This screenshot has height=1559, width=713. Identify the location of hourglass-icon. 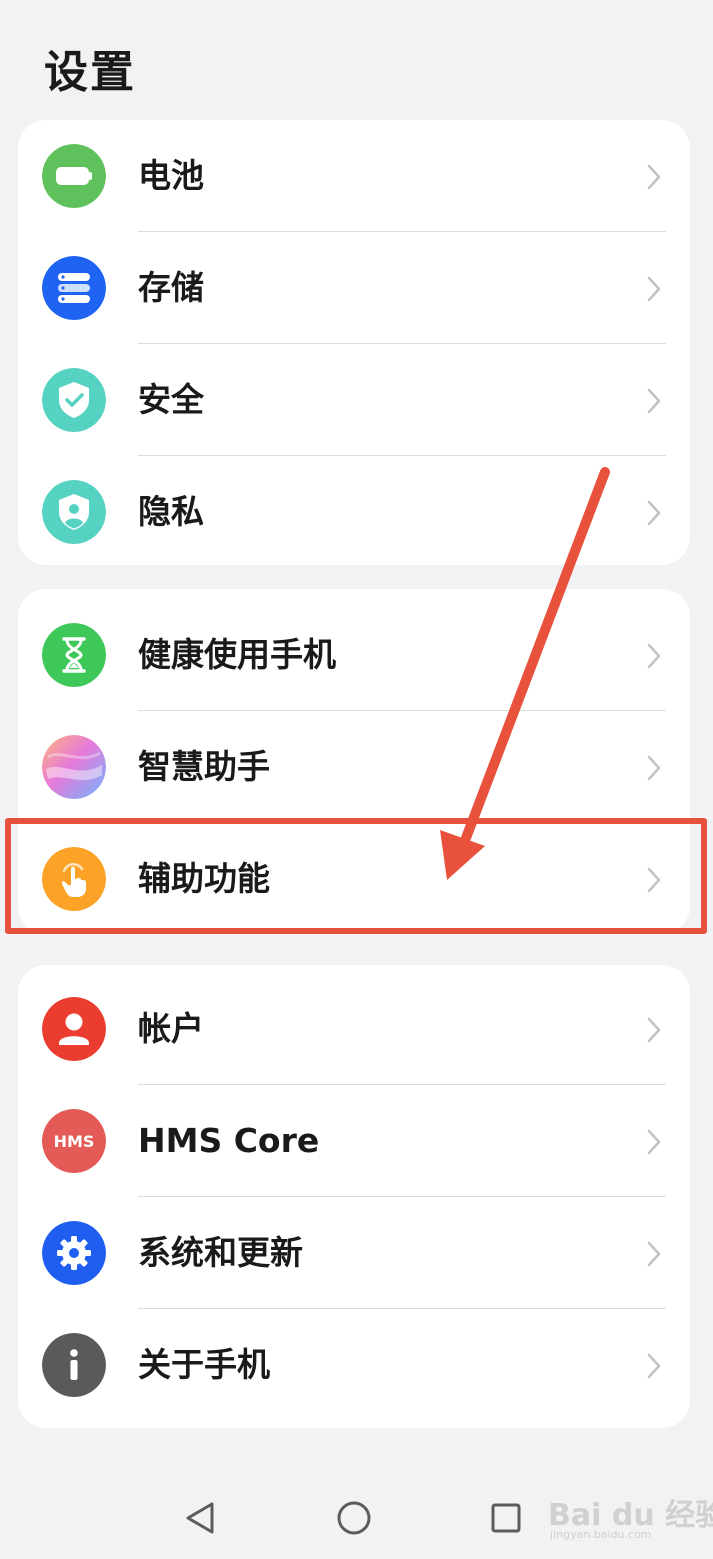
(74, 655).